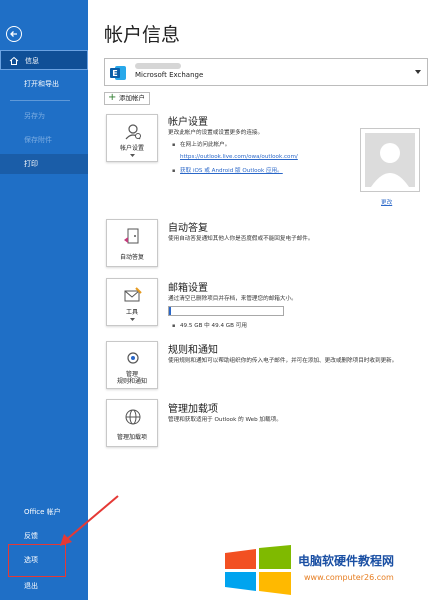 The height and width of the screenshot is (600, 447). I want to click on auto-reply-title: 自动答复, so click(188, 228).